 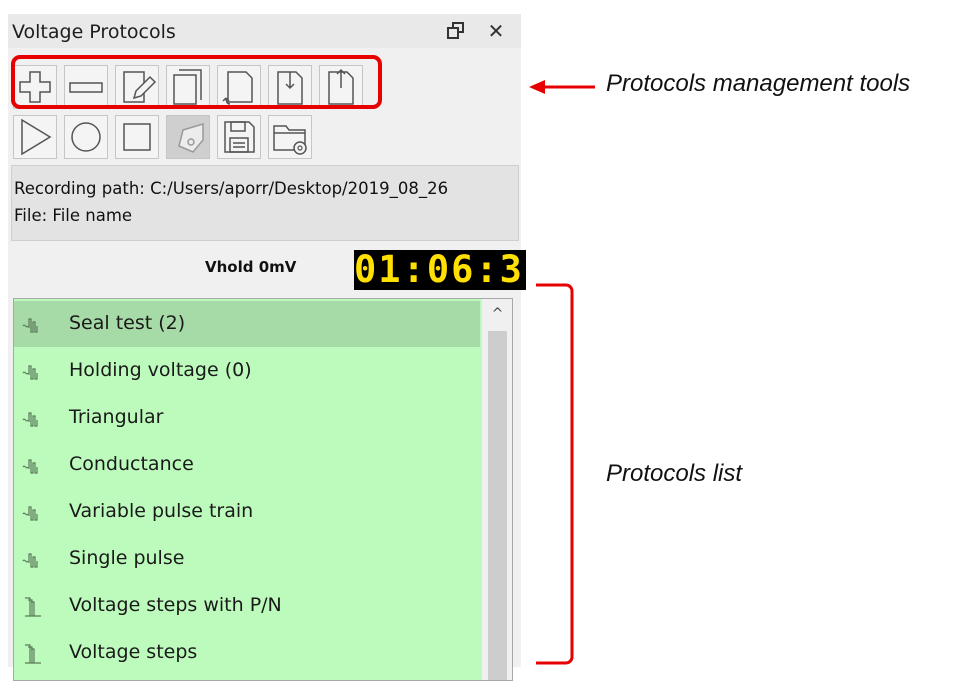 I want to click on folder-settings-button, so click(x=290, y=137).